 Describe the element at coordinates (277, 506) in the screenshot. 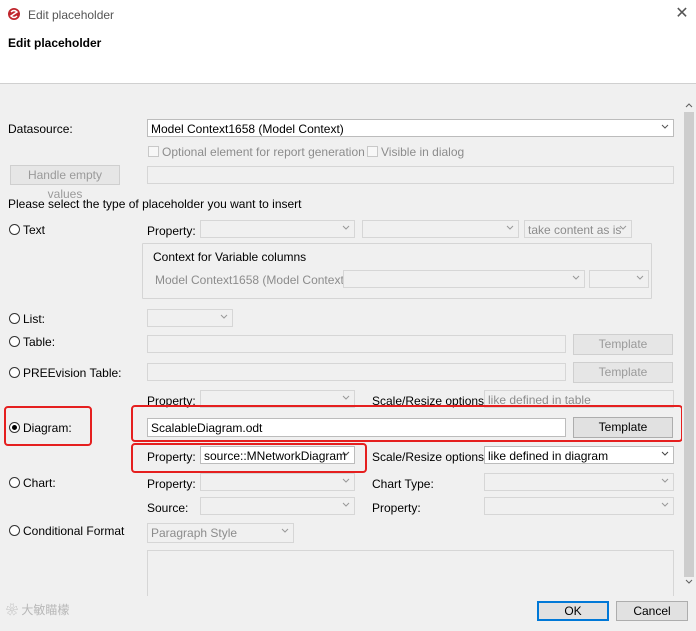

I see `chart-source-select` at that location.